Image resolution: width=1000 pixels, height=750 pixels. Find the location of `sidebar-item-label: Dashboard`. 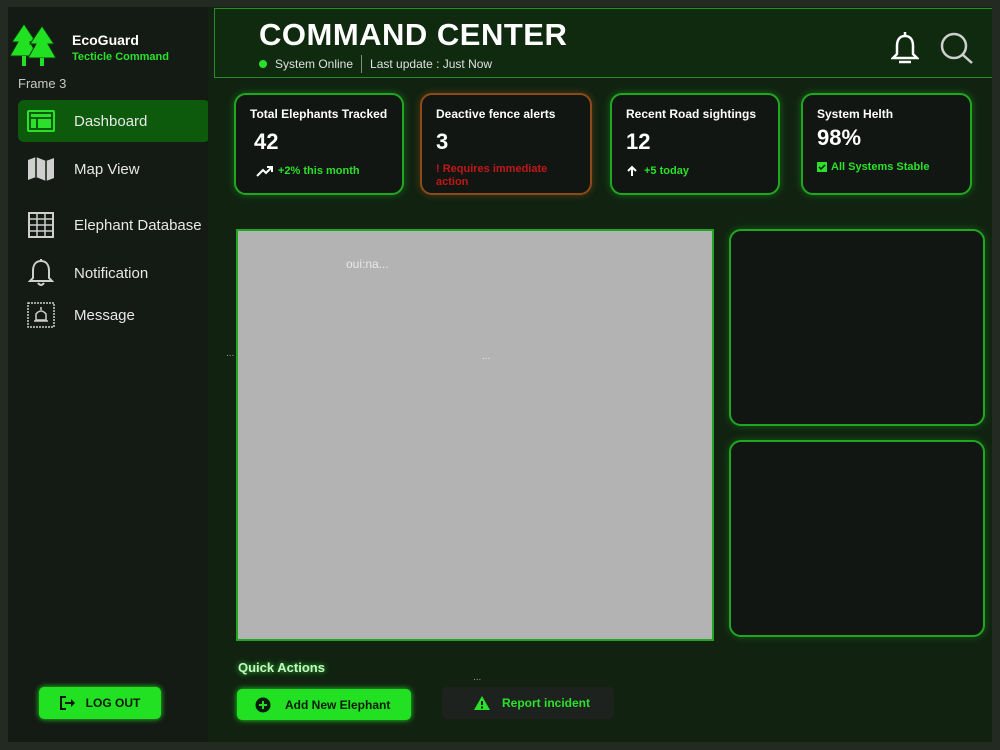

sidebar-item-label: Dashboard is located at coordinates (111, 121).